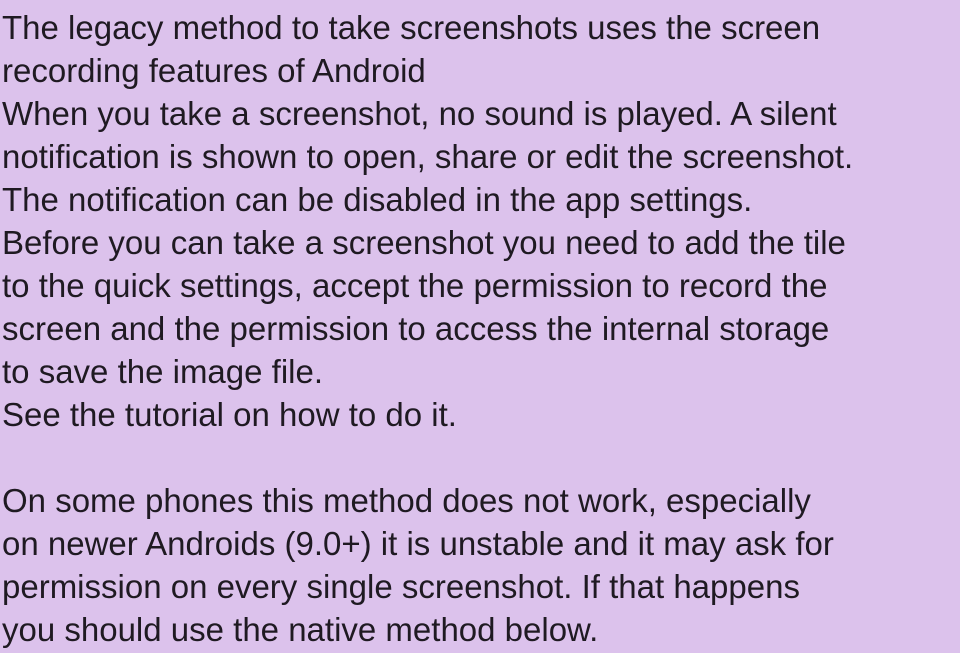 This screenshot has height=653, width=960. Describe the element at coordinates (214, 70) in the screenshot. I see `text-line: recording features of Android` at that location.